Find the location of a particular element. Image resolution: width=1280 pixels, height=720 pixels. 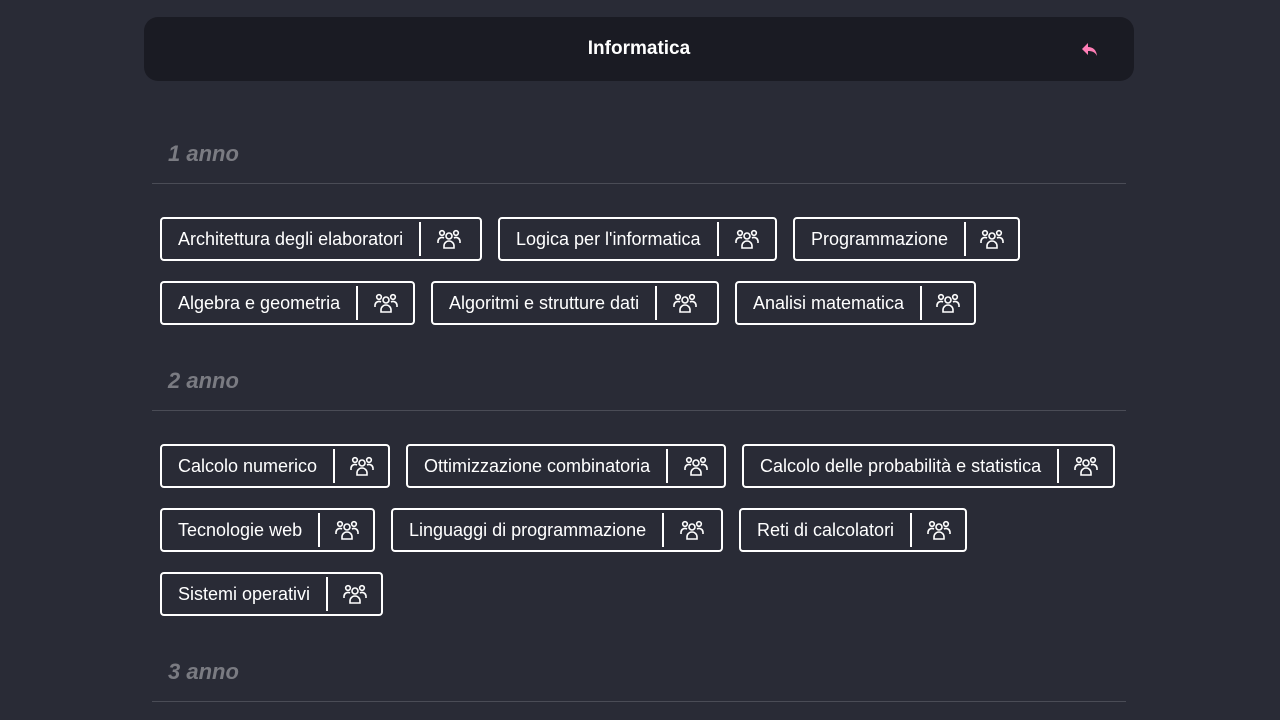

course-chip: Linguaggi di programmazione is located at coordinates (557, 530).